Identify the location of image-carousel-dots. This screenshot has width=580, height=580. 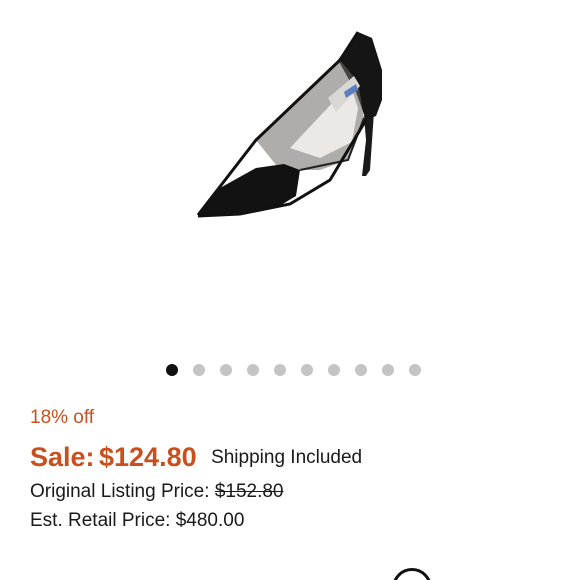
(290, 371).